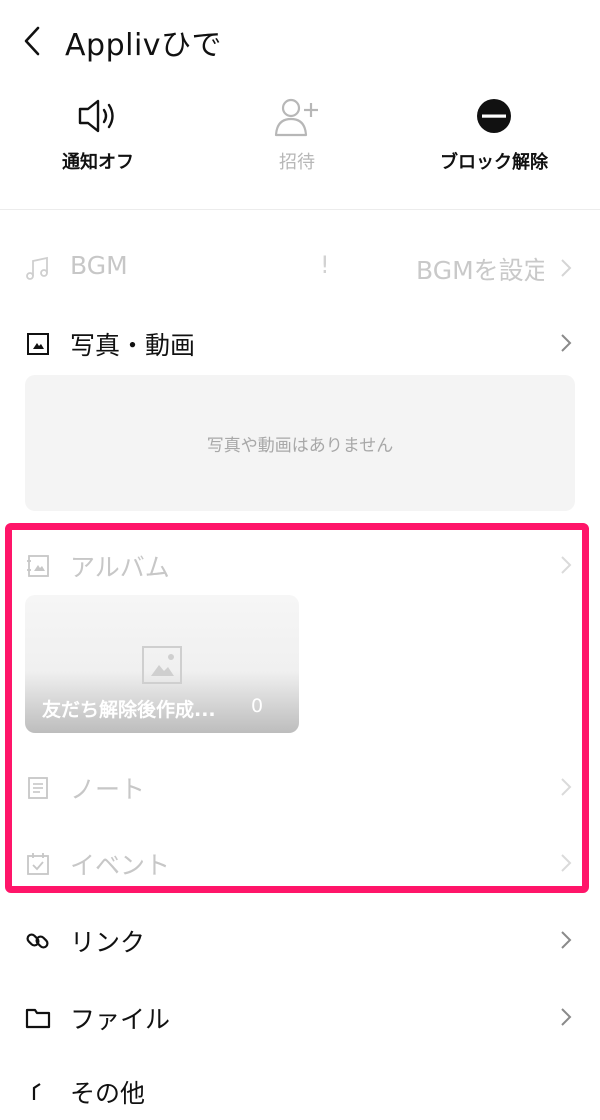 Image resolution: width=600 pixels, height=1120 pixels. I want to click on image-placeholder-icon, so click(162, 665).